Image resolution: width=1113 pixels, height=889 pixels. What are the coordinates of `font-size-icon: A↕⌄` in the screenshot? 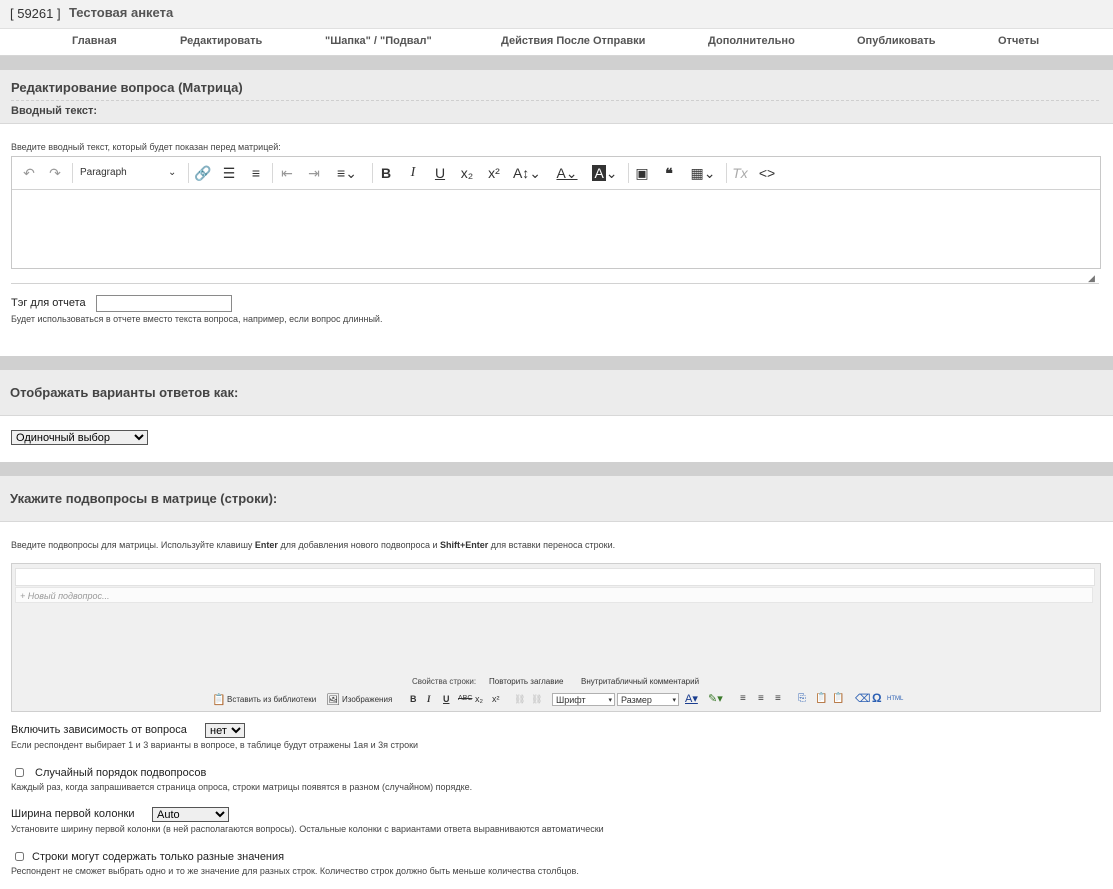 It's located at (527, 173).